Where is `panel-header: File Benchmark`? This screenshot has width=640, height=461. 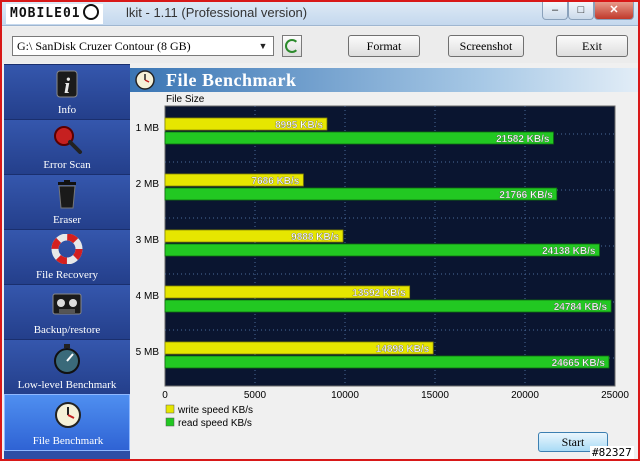
panel-header: File Benchmark is located at coordinates (384, 80).